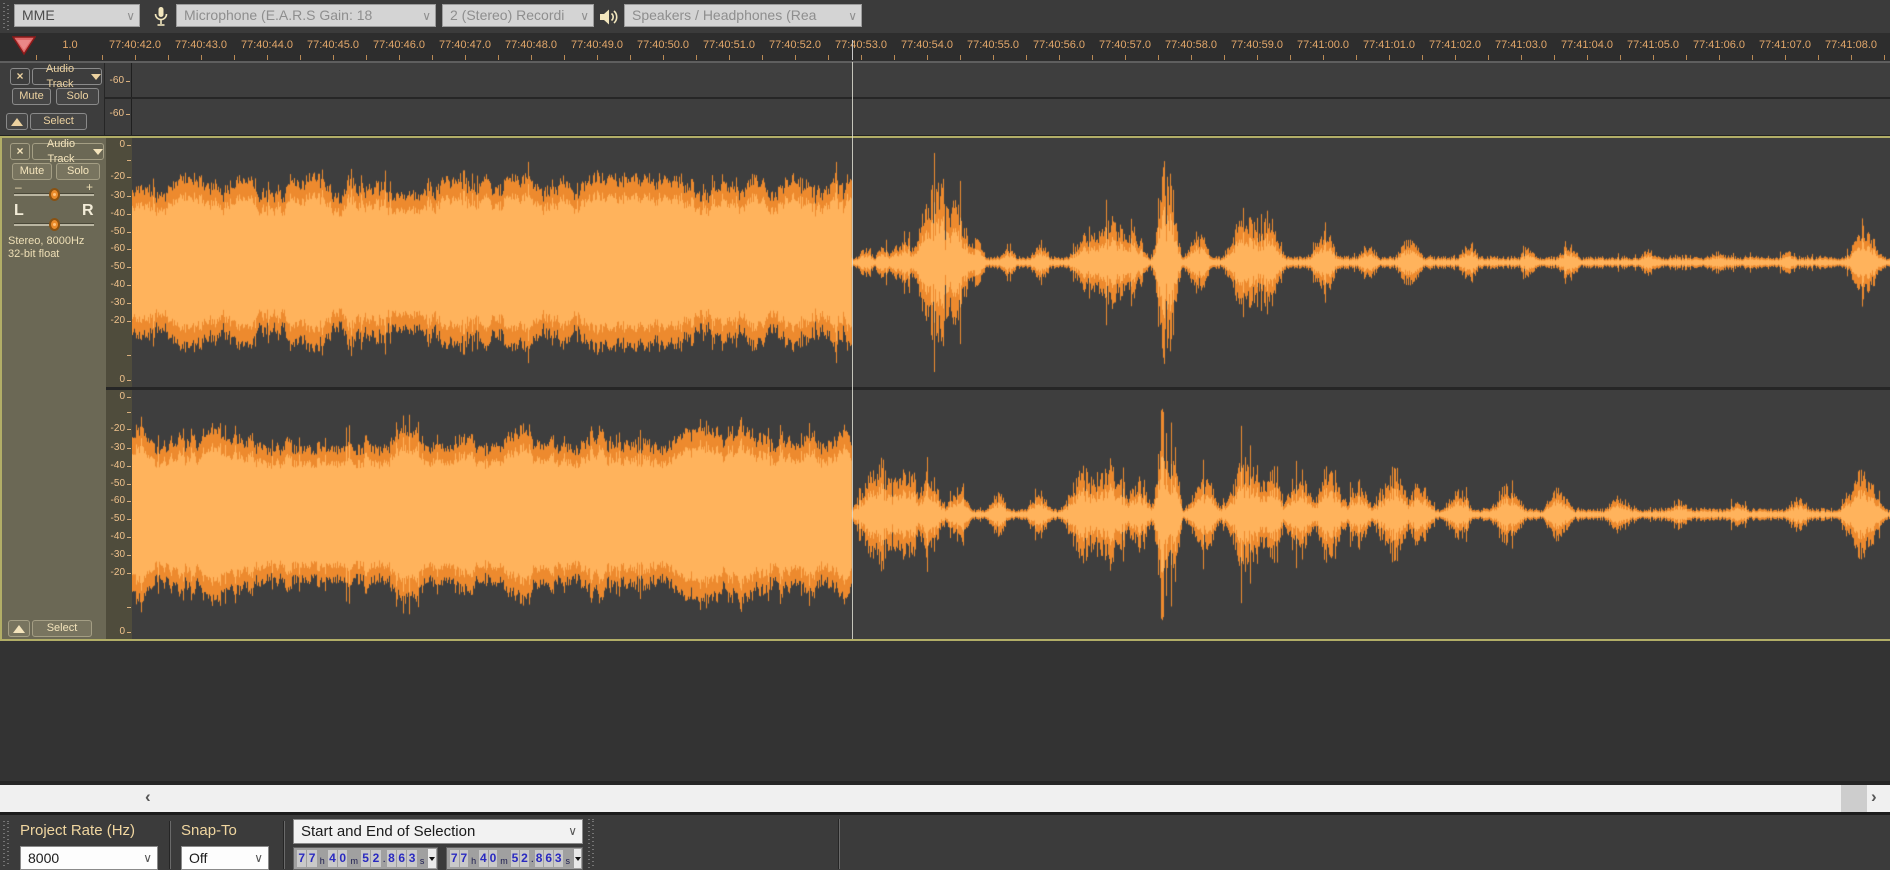  I want to click on track-2-solo-button: Solo, so click(78, 171).